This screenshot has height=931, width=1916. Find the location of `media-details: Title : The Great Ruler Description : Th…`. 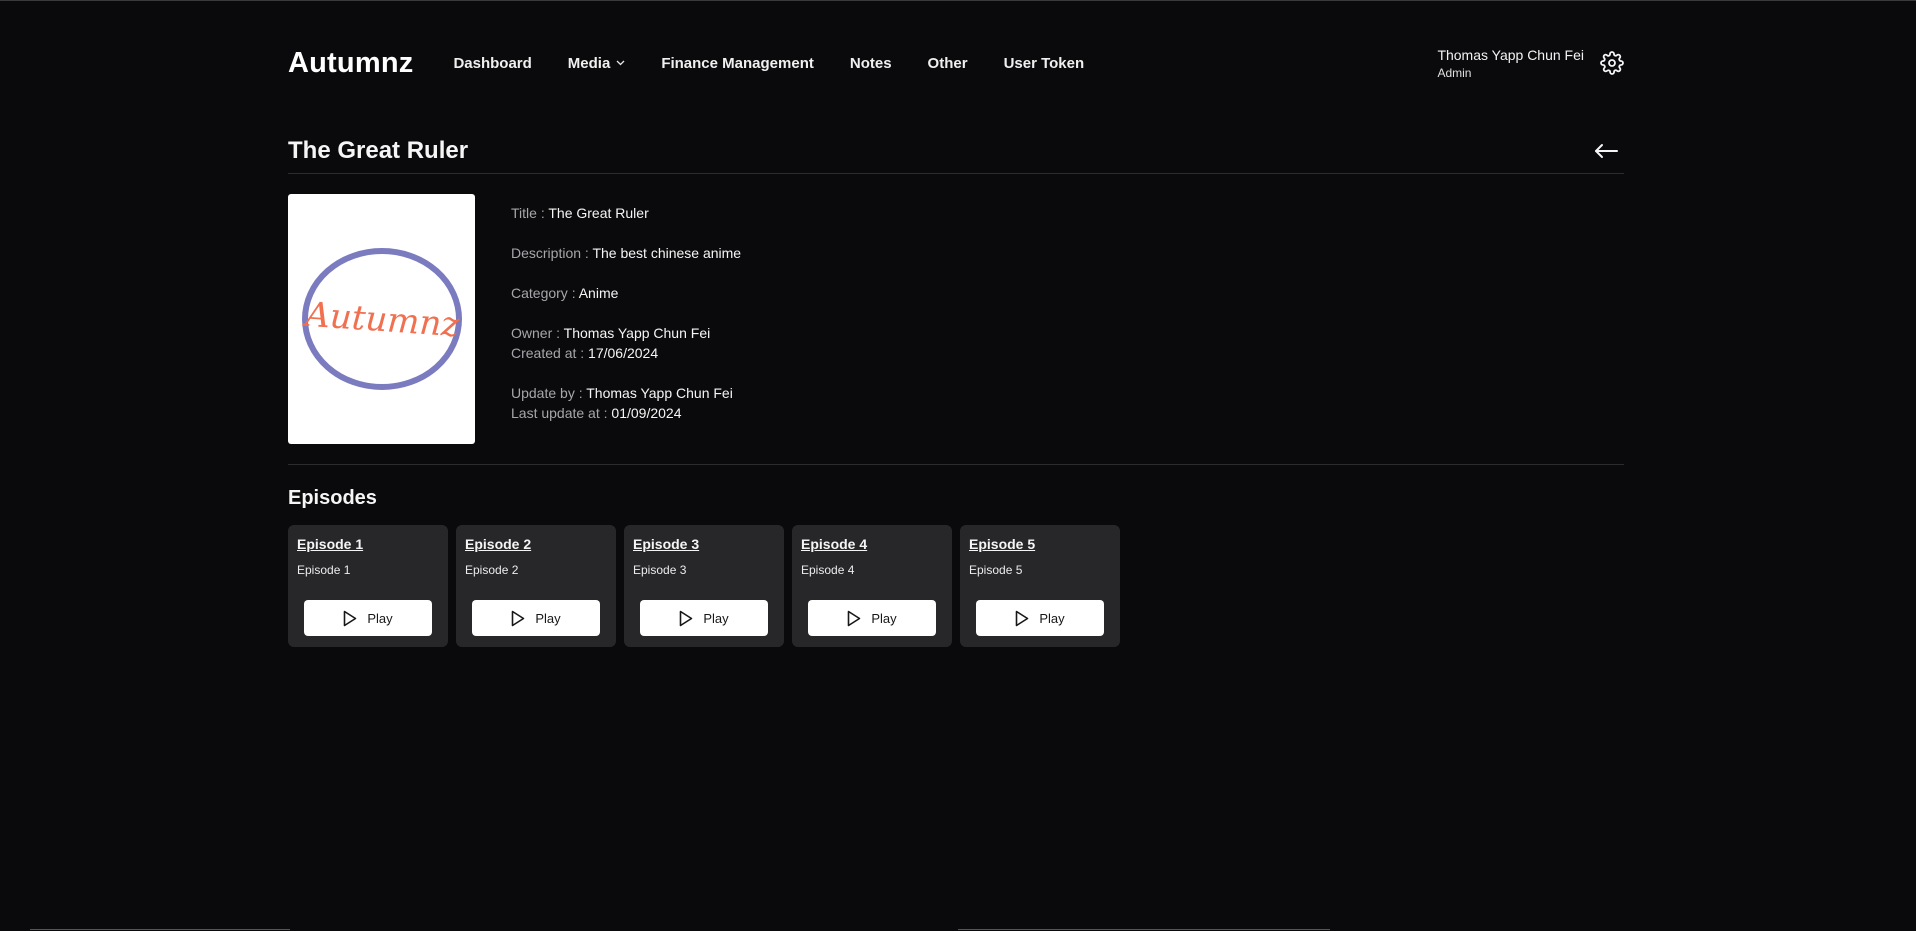

media-details: Title : The Great Ruler Description : Th… is located at coordinates (626, 313).